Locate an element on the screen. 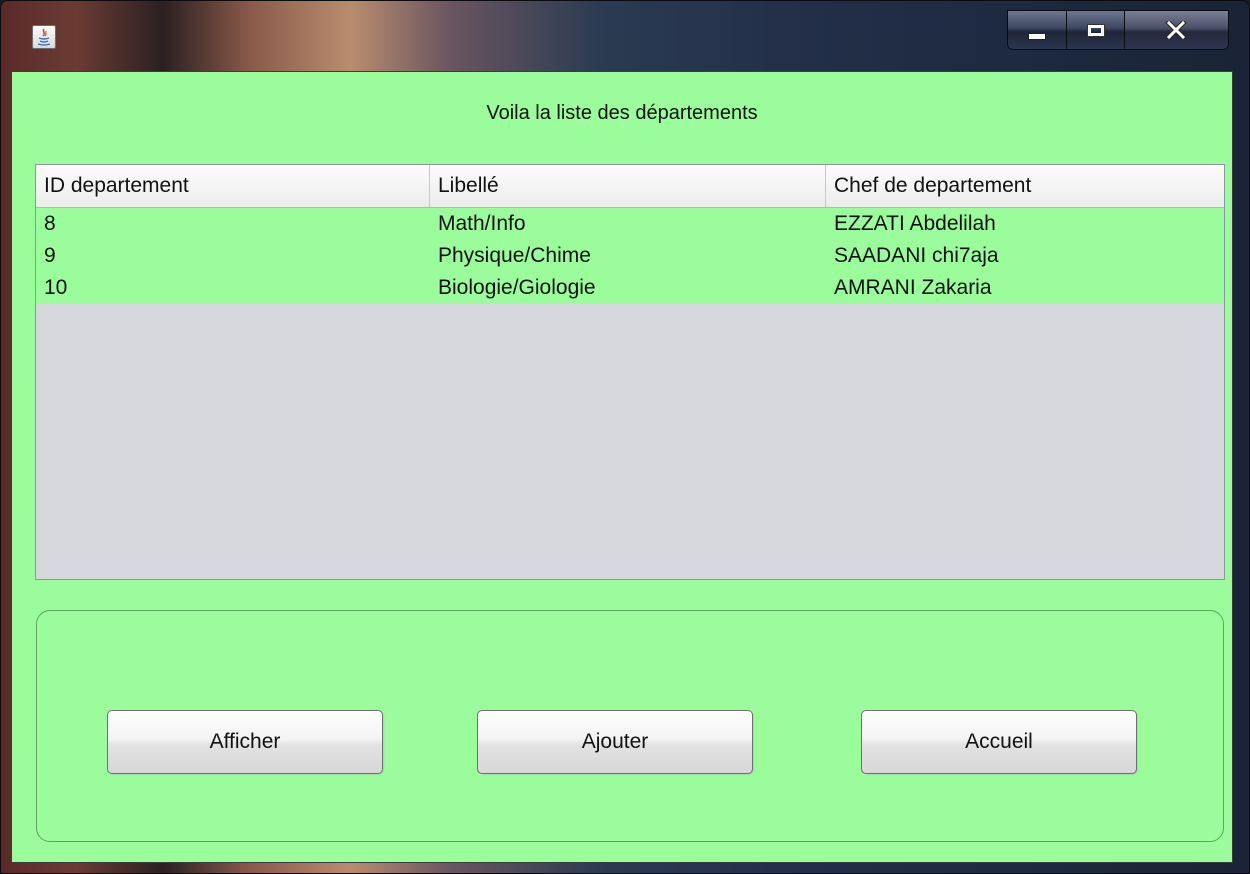 Image resolution: width=1250 pixels, height=874 pixels. cell-id: 8 is located at coordinates (50, 223).